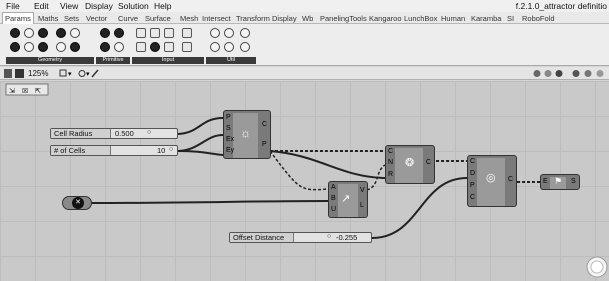  I want to click on vector-two-point-component: A B U V L ↗, so click(348, 199).